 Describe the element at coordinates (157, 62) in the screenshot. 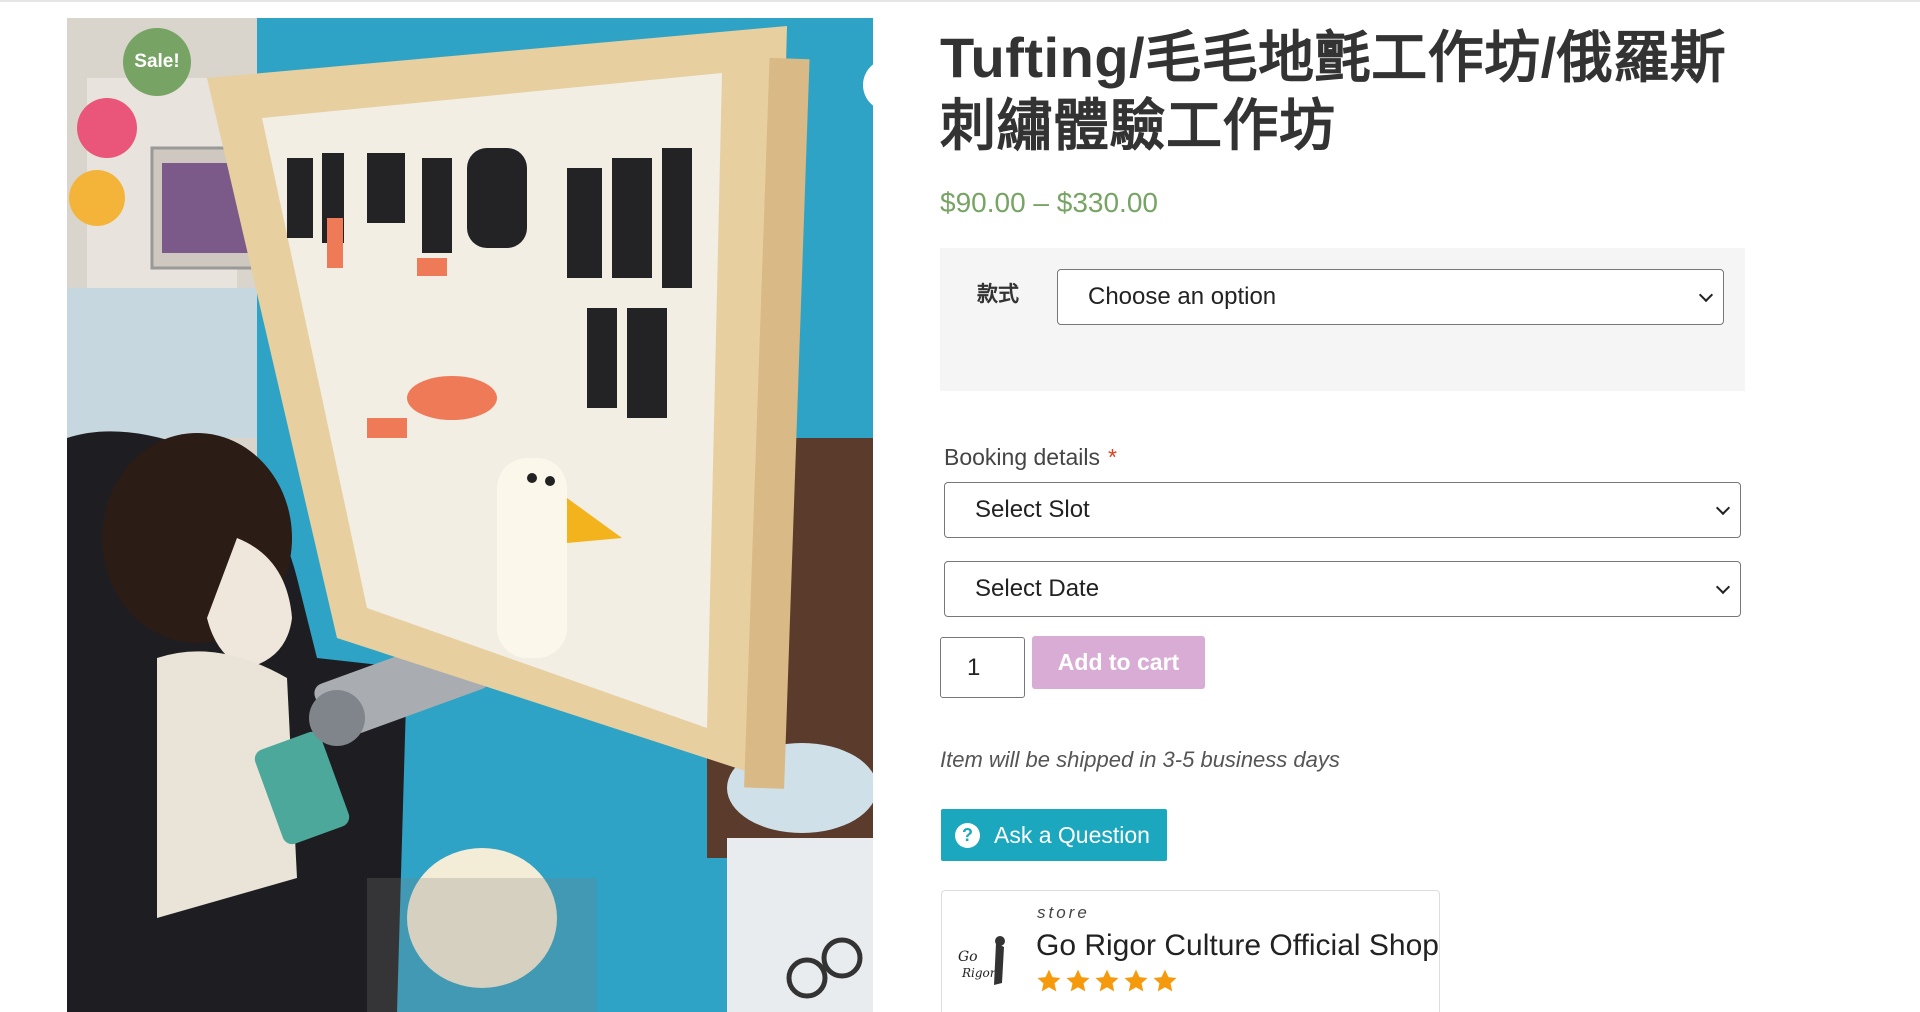

I see `sale-badge: Sale!` at that location.